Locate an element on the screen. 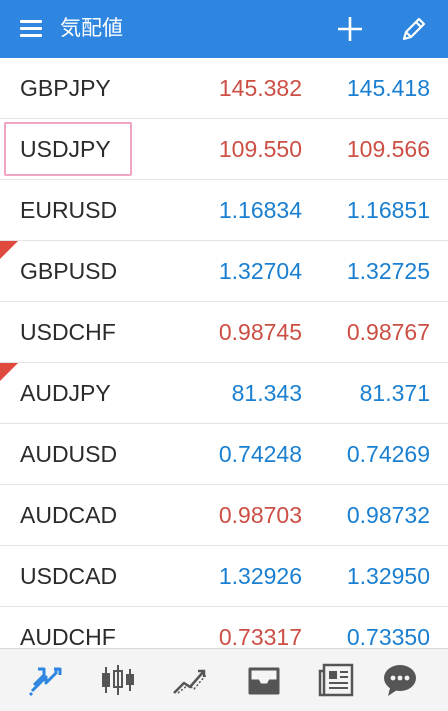  ask-price: 145.418 is located at coordinates (388, 88).